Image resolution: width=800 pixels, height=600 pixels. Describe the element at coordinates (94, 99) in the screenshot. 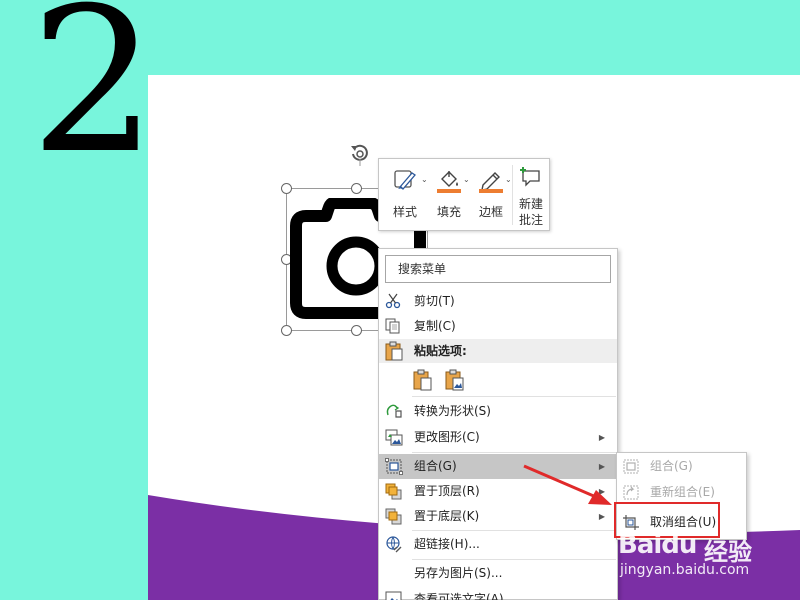

I see `step-number: 2` at that location.